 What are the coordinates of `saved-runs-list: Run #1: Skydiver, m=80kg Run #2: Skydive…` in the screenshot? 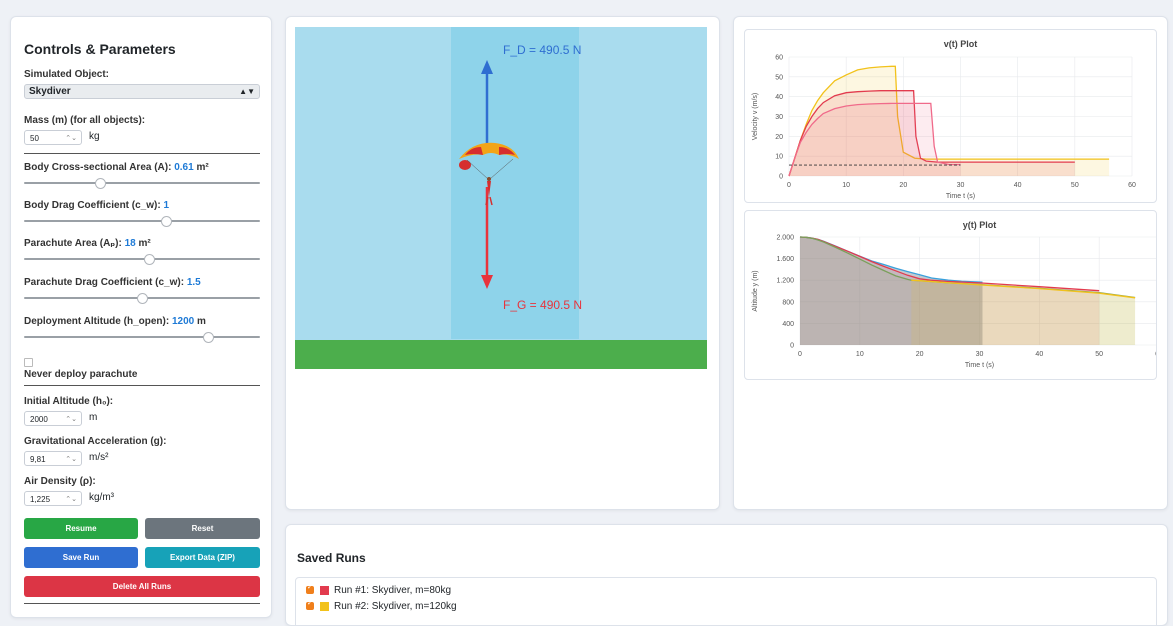 It's located at (726, 601).